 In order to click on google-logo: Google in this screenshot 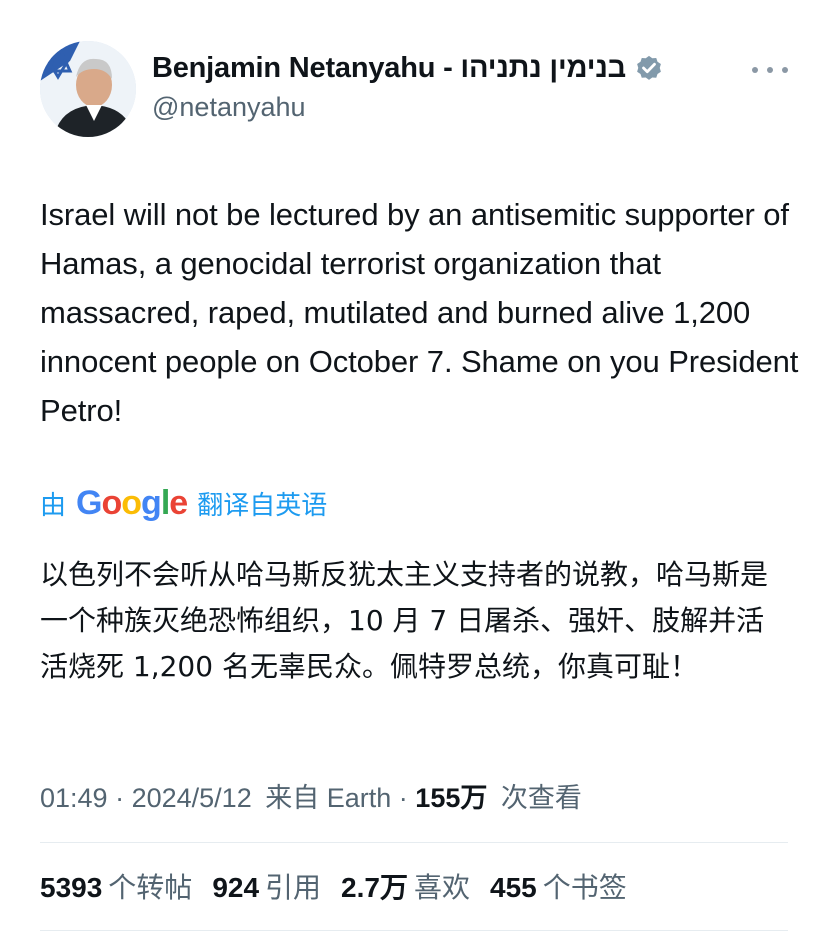, I will do `click(132, 503)`.